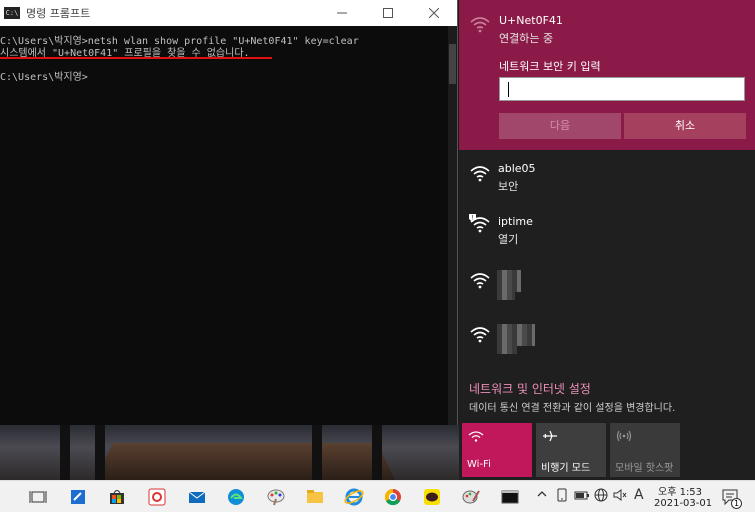 The width and height of the screenshot is (755, 512). What do you see at coordinates (683, 503) in the screenshot?
I see `clock-date: 2021-03-01` at bounding box center [683, 503].